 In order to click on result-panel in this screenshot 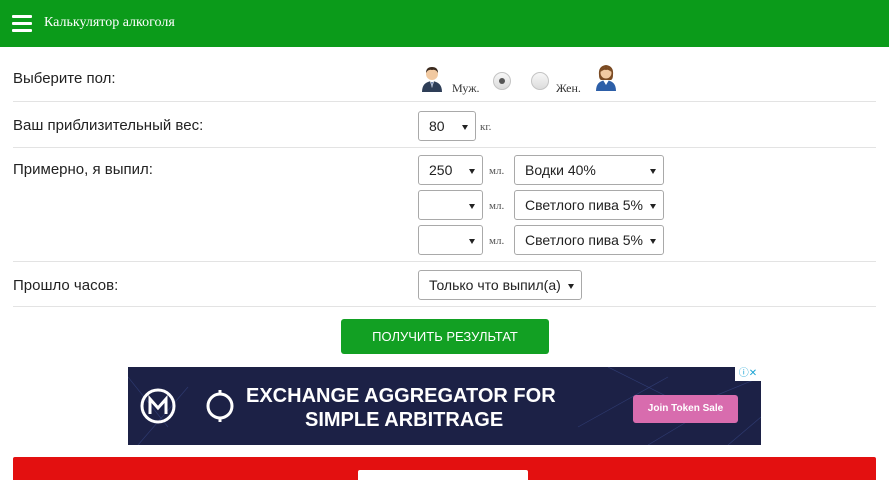, I will do `click(444, 470)`.